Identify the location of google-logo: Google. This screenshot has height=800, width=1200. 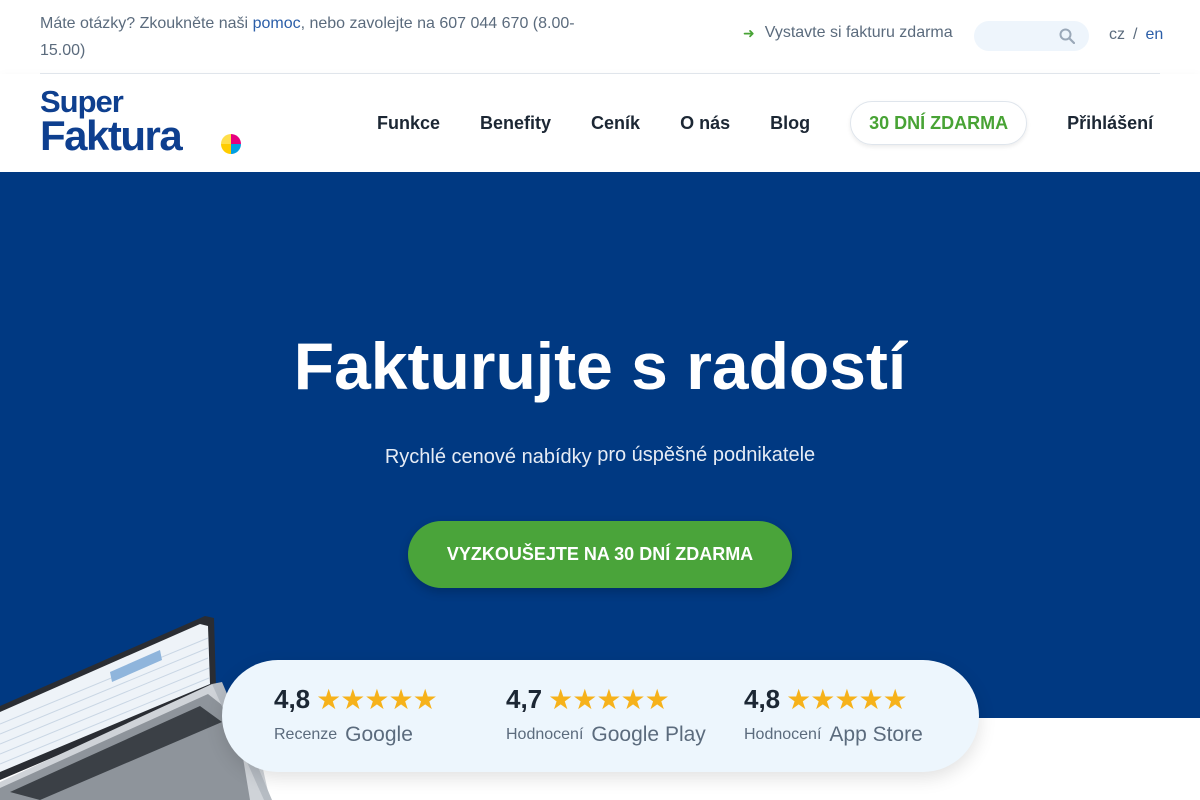
(379, 734).